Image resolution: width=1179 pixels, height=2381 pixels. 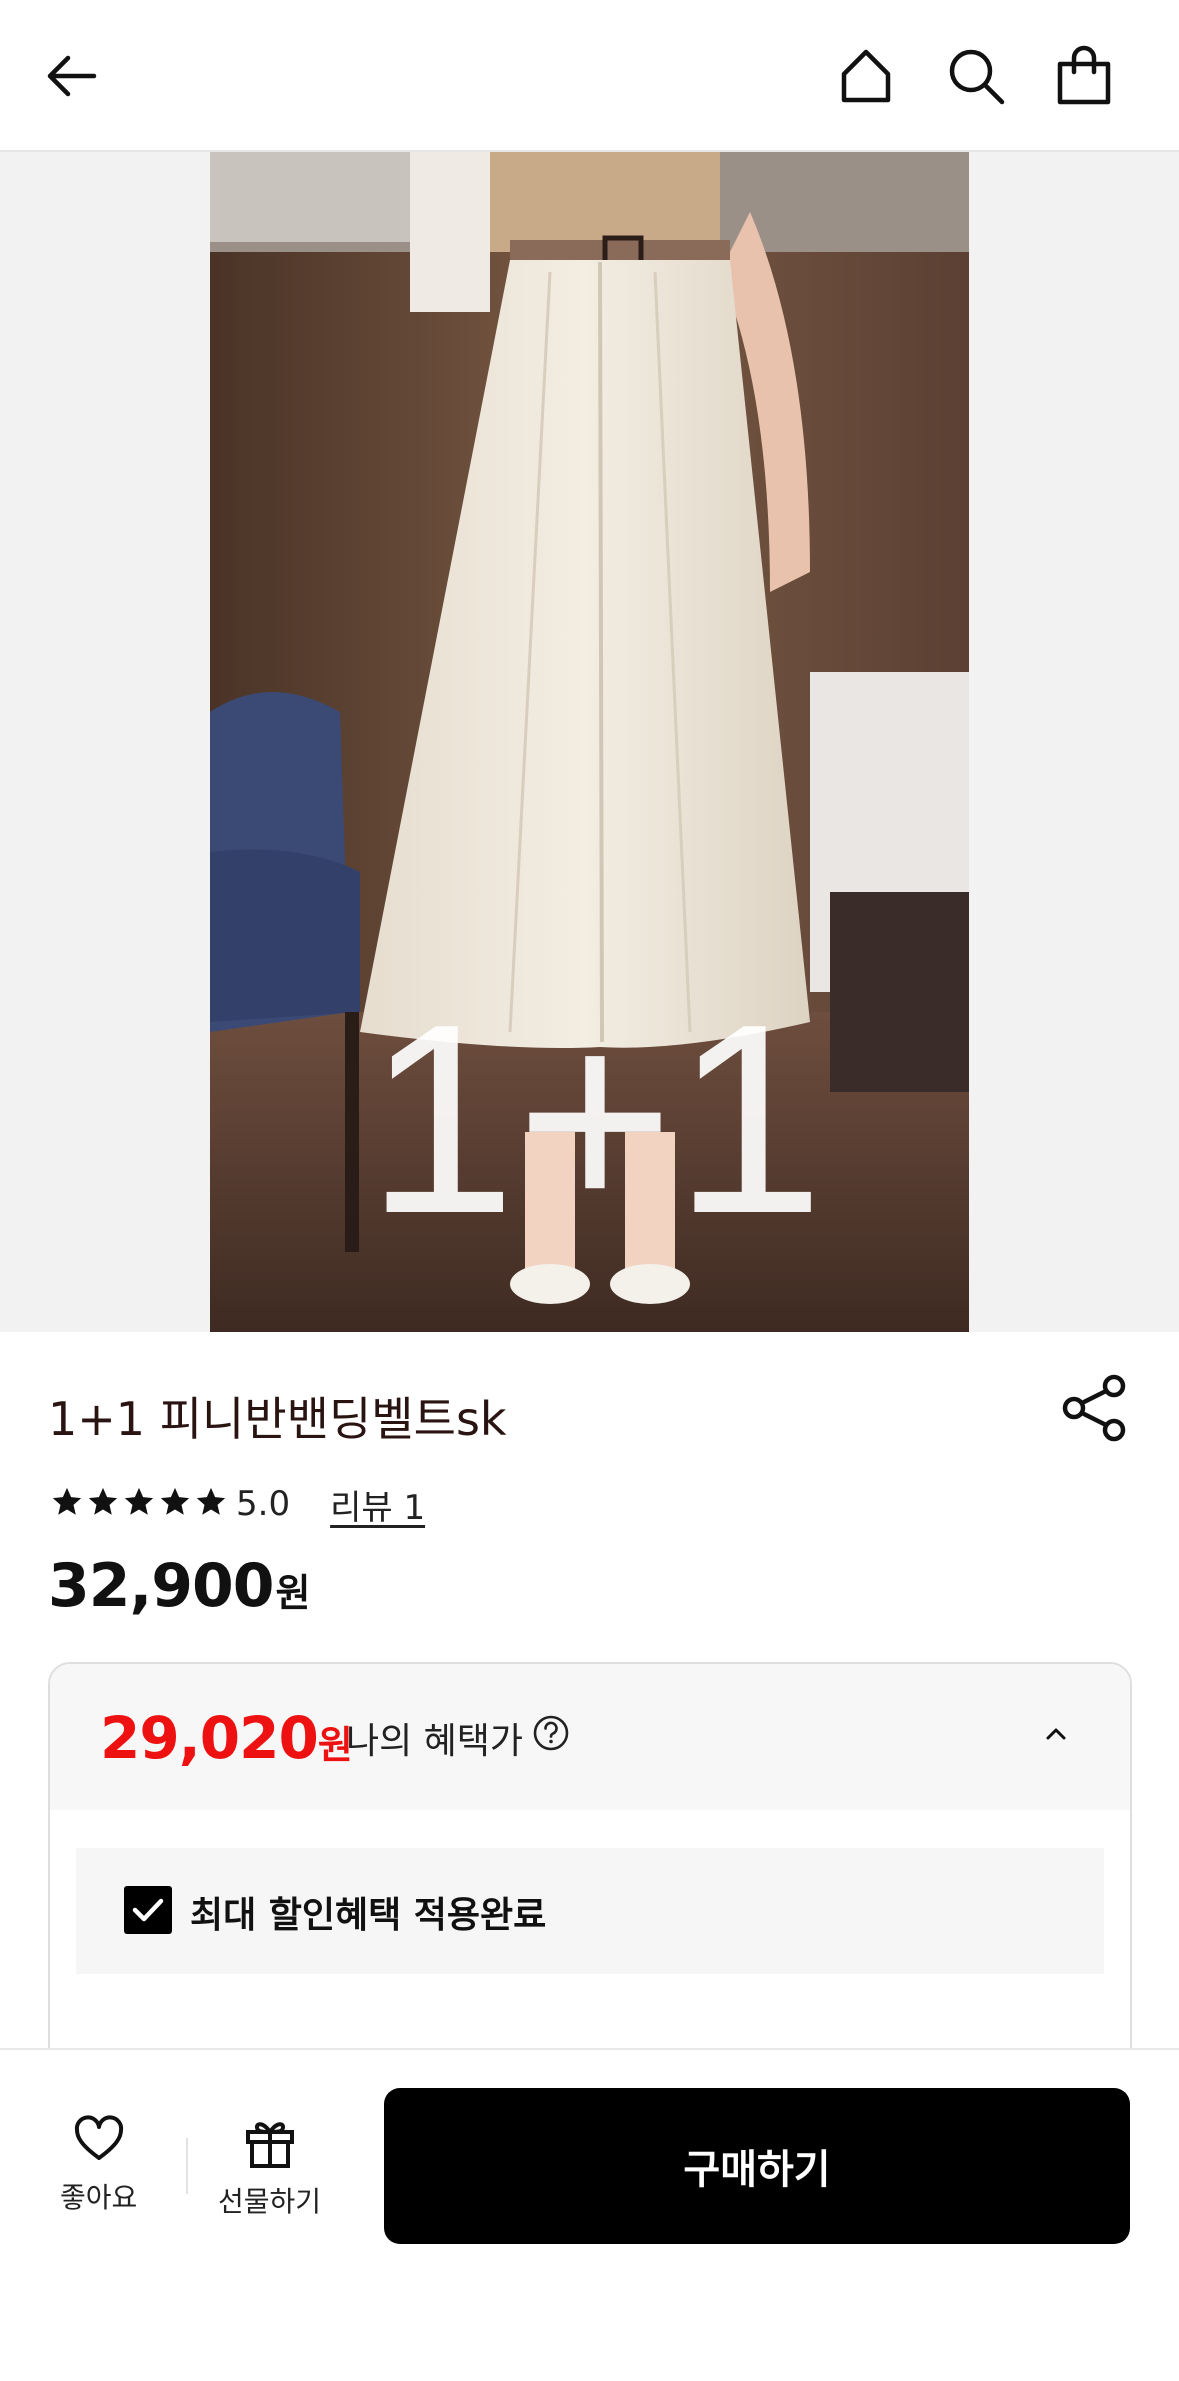 What do you see at coordinates (595, 1119) in the screenshot?
I see `hero-overlay-text: 1+1` at bounding box center [595, 1119].